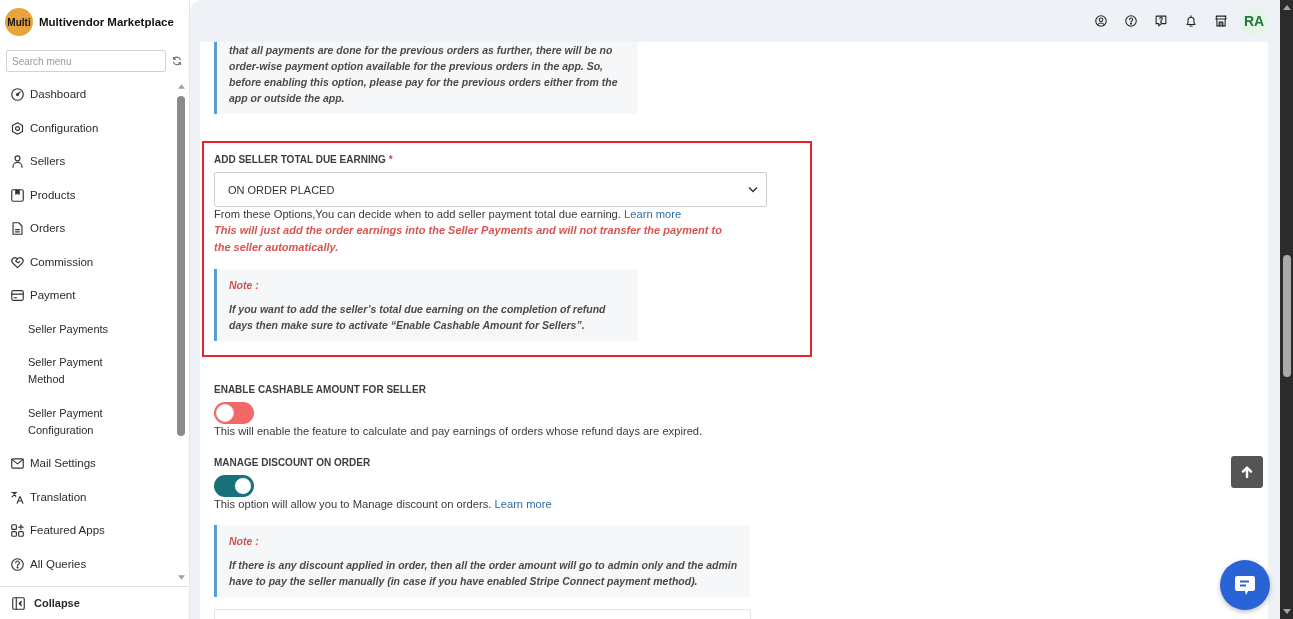 The height and width of the screenshot is (619, 1293). I want to click on sidebar-item: Translation, so click(88, 497).